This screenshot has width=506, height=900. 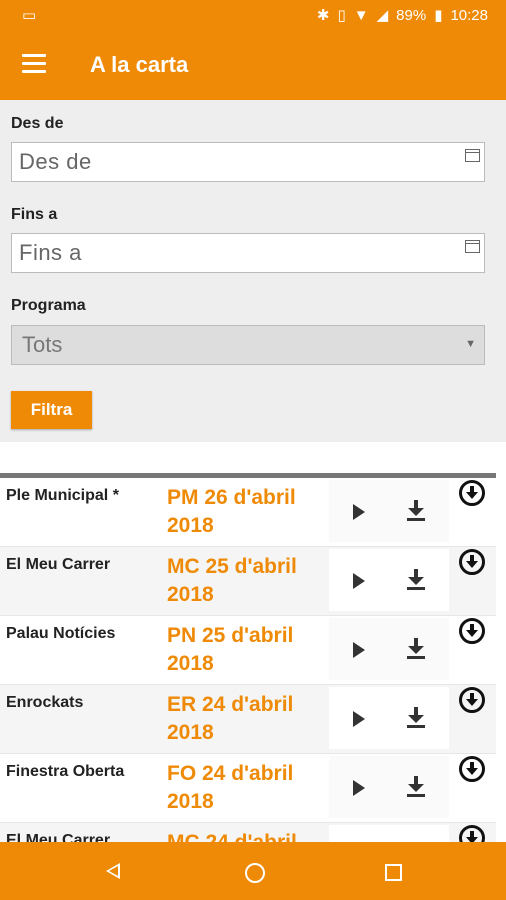 I want to click on status-time: 10:28, so click(x=469, y=15).